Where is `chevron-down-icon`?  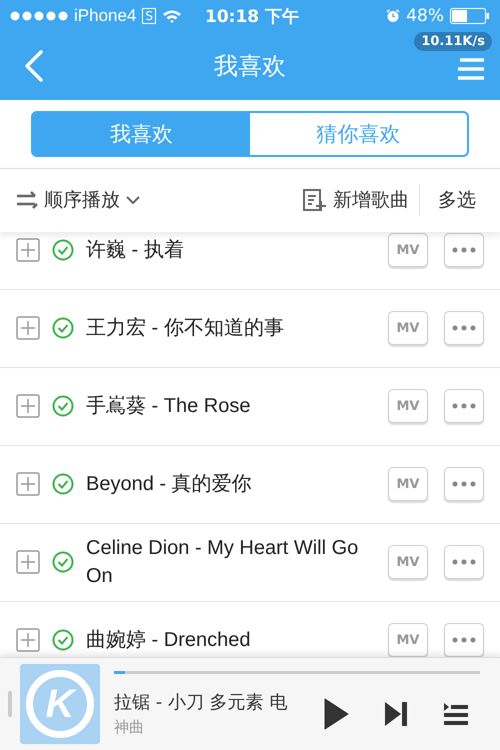 chevron-down-icon is located at coordinates (133, 200).